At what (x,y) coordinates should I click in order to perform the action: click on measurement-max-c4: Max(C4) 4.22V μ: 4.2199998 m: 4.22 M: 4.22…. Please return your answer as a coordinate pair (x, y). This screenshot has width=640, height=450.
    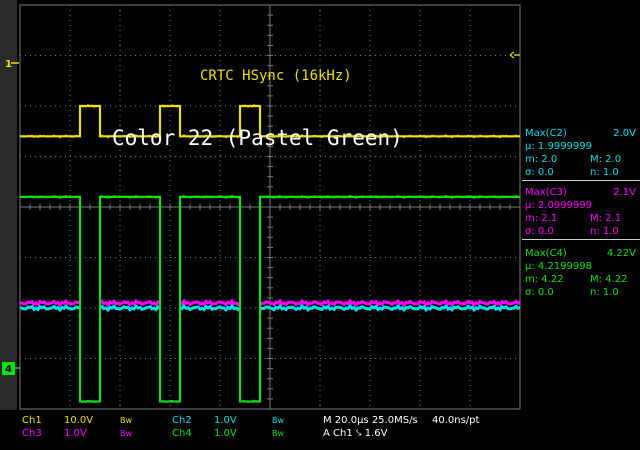
    Looking at the image, I should click on (581, 273).